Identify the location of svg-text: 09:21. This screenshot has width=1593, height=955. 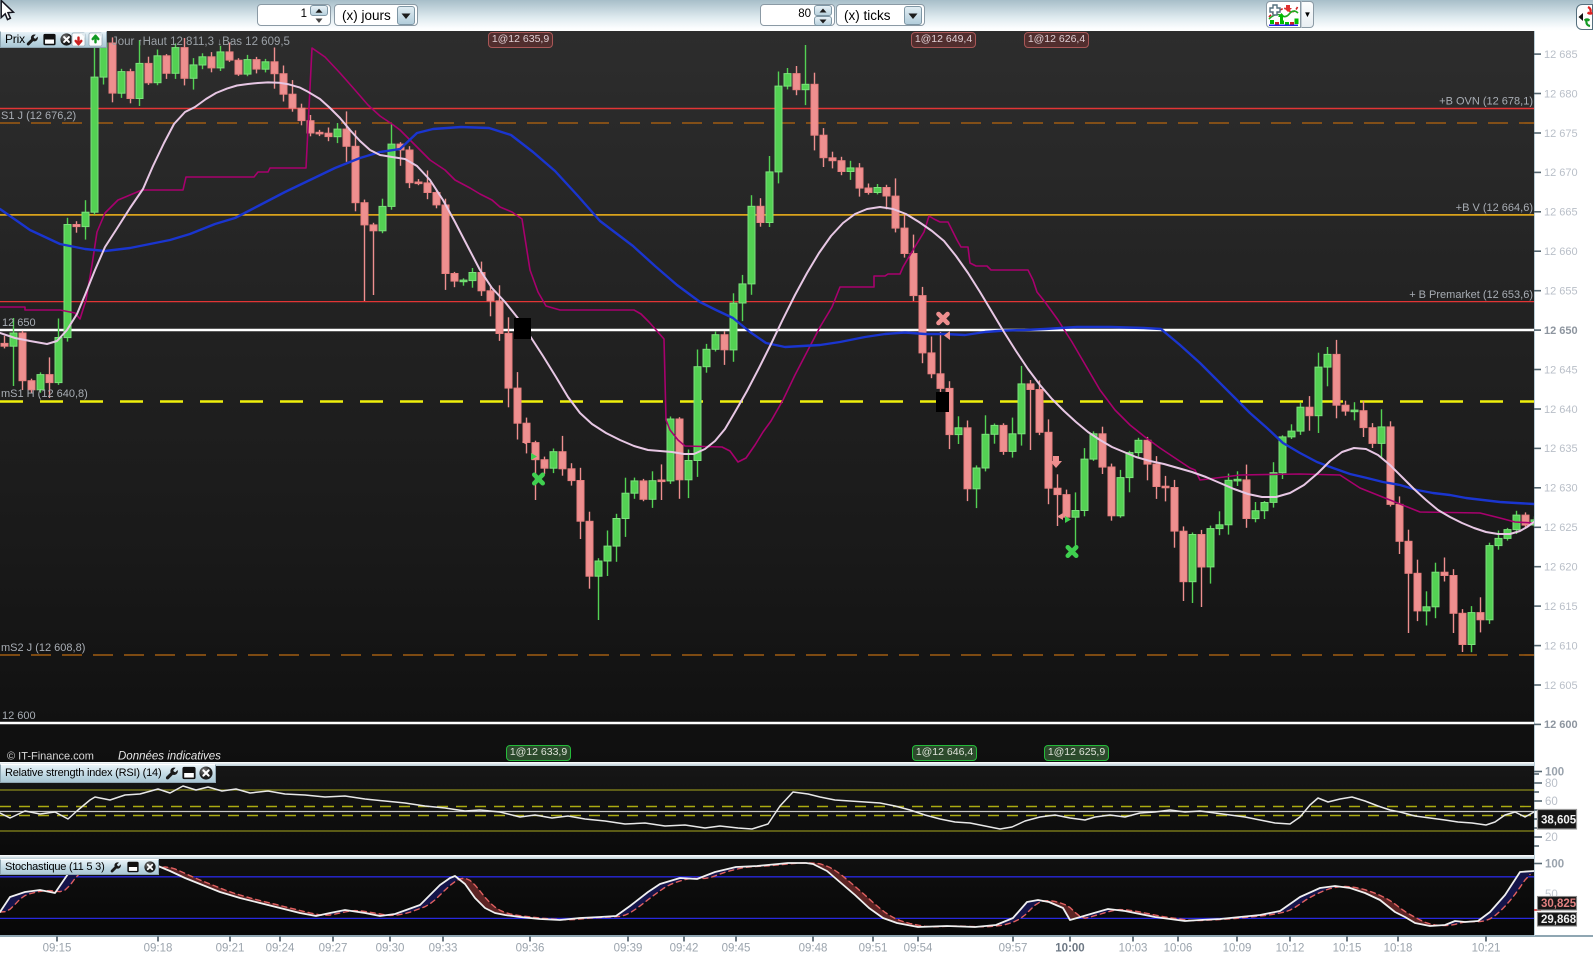
(230, 949).